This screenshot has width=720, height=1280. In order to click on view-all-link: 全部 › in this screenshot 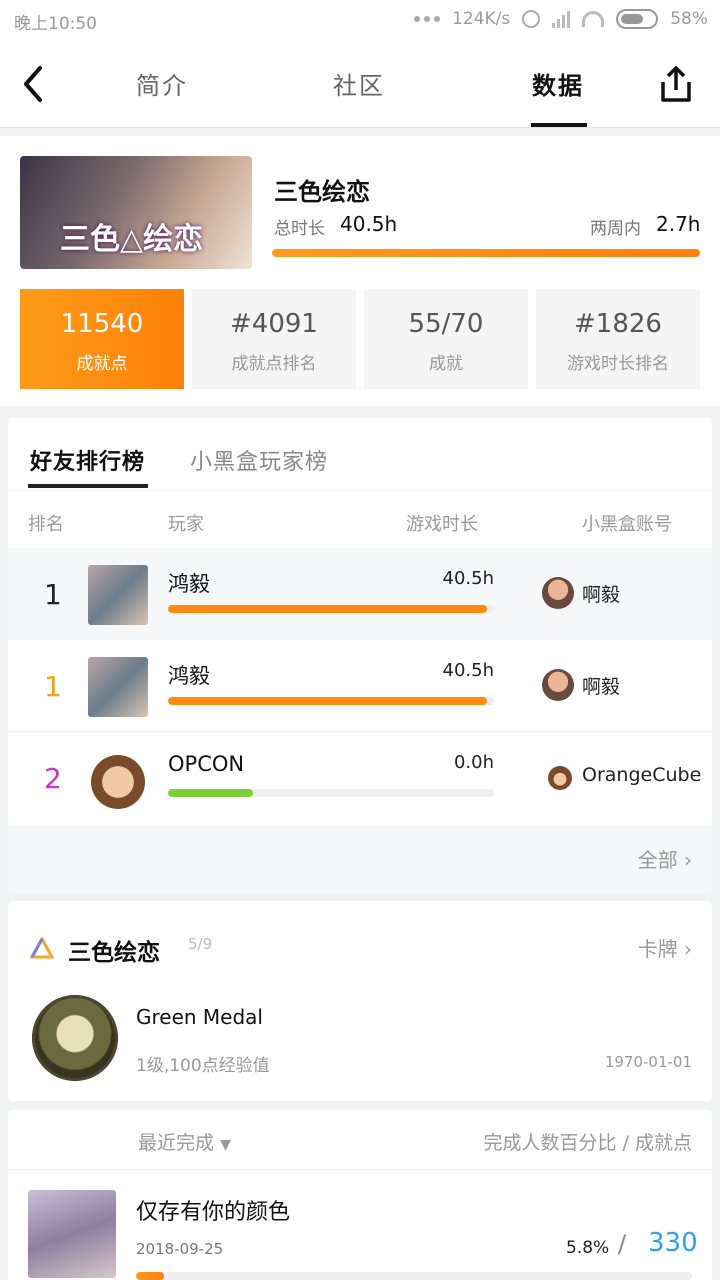, I will do `click(665, 858)`.